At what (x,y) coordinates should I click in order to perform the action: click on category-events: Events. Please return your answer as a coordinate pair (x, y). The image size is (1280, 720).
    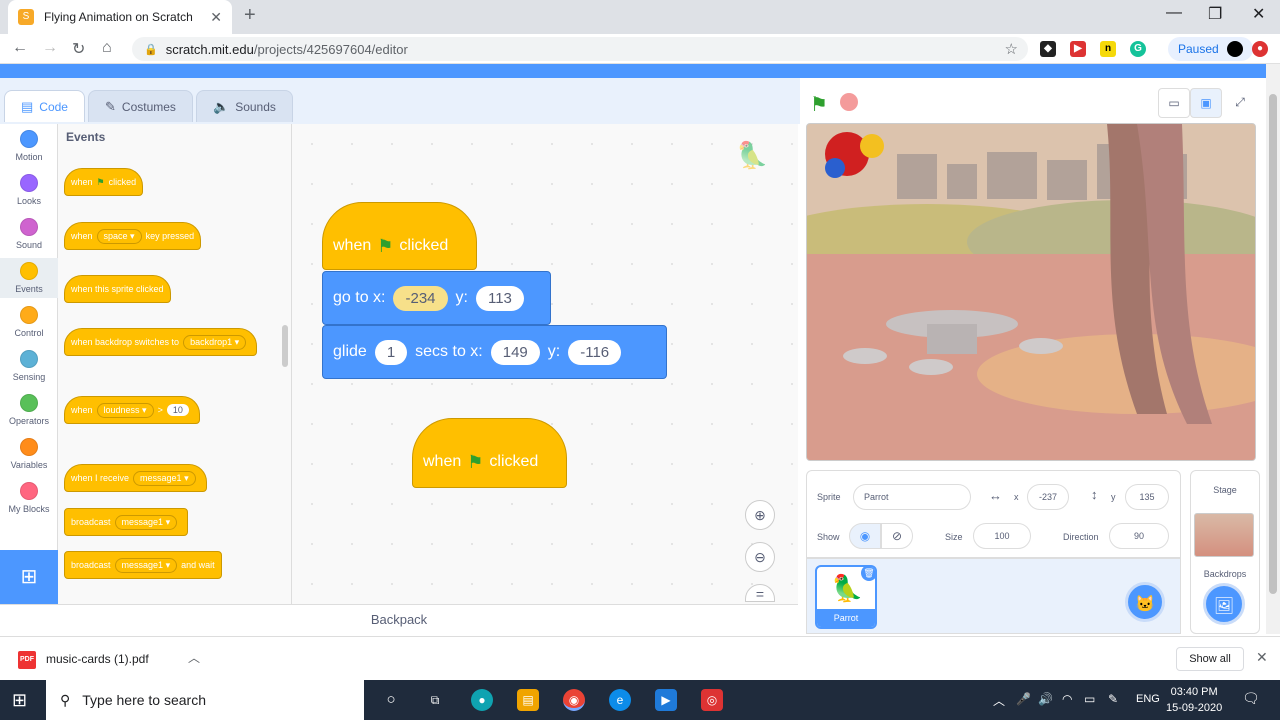
    Looking at the image, I should click on (29, 278).